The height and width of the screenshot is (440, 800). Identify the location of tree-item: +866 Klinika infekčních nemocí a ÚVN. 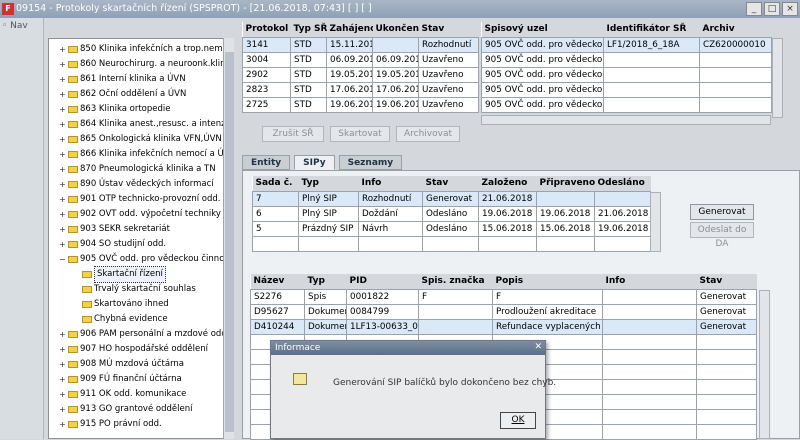
(145, 154).